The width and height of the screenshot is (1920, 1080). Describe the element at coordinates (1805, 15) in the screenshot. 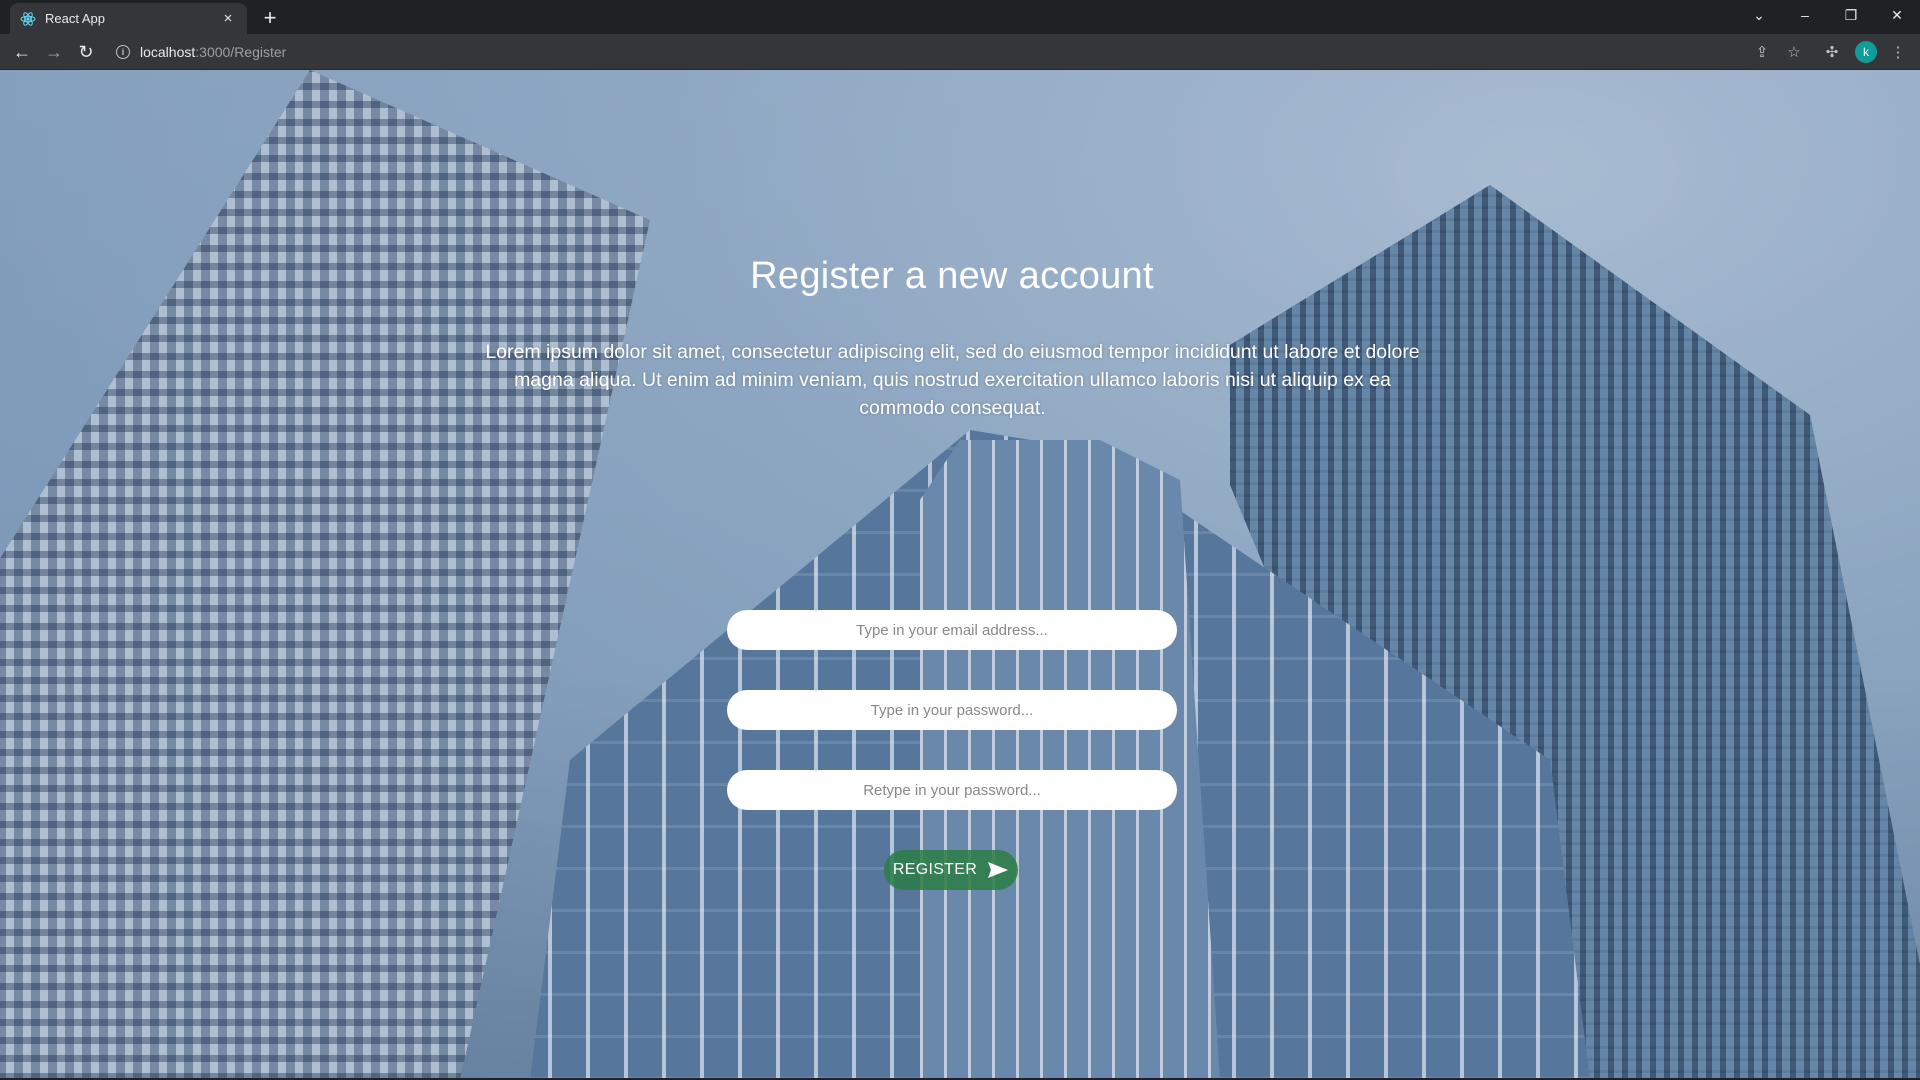

I see `minimize-button: –` at that location.